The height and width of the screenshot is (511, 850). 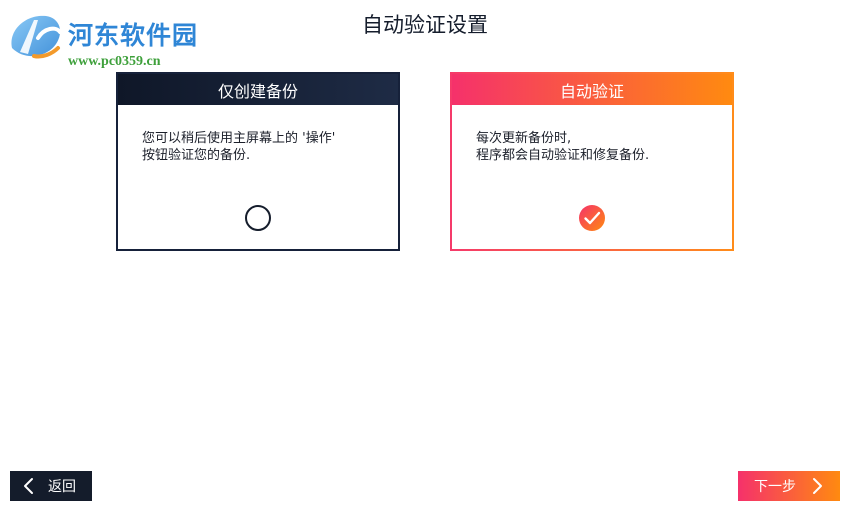 I want to click on option-card-manual-backup: 仅创建备份 您可以稍后使用主屏幕上的 '操作' 按钮验证您的备份., so click(x=258, y=161).